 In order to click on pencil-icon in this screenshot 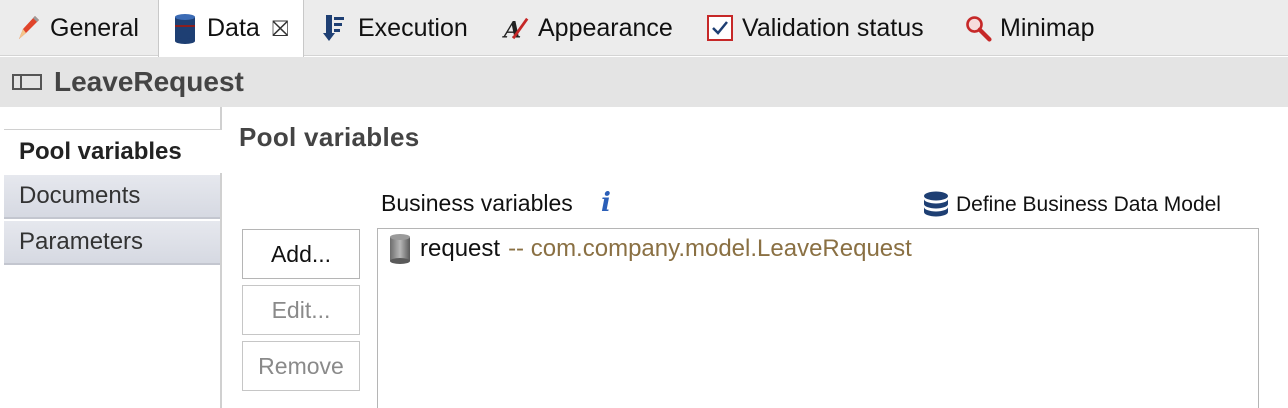, I will do `click(28, 28)`.